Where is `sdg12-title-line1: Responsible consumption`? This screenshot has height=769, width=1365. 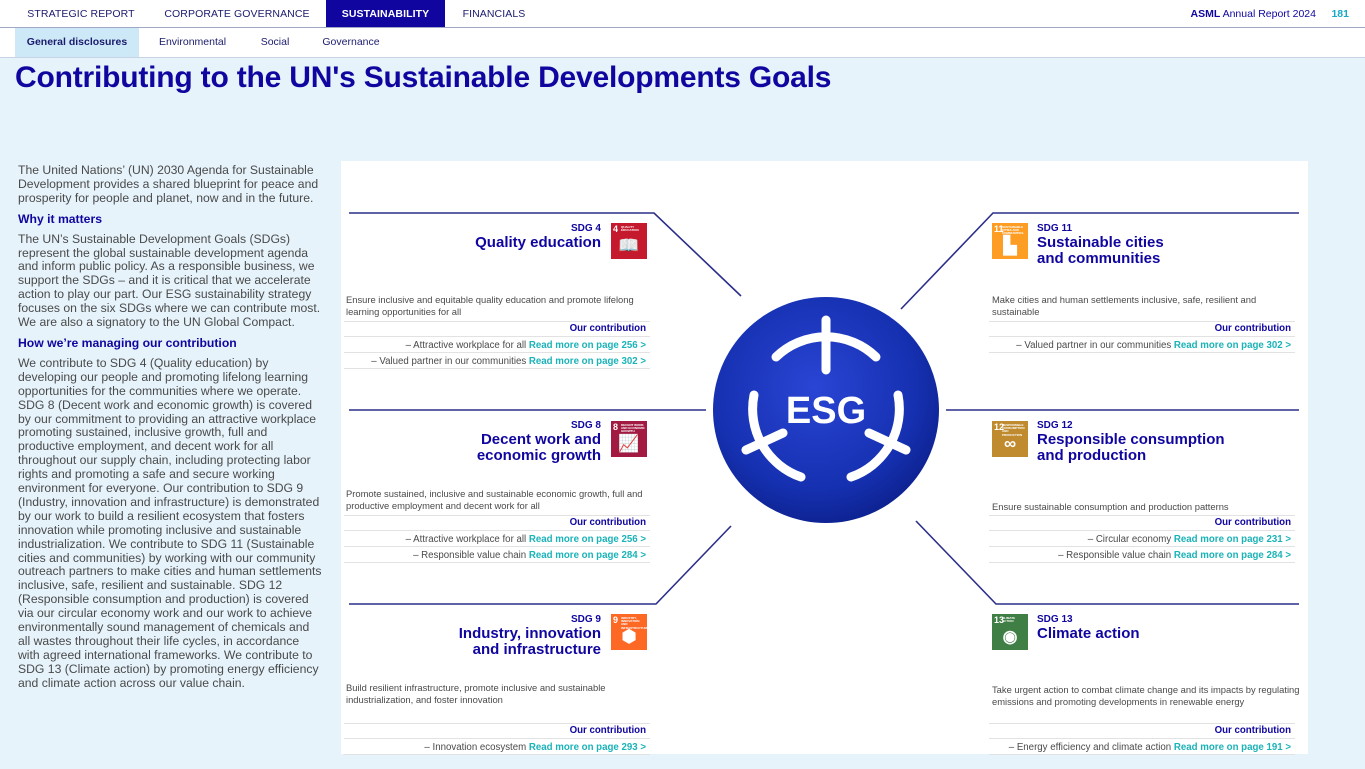
sdg12-title-line1: Responsible consumption is located at coordinates (1131, 439).